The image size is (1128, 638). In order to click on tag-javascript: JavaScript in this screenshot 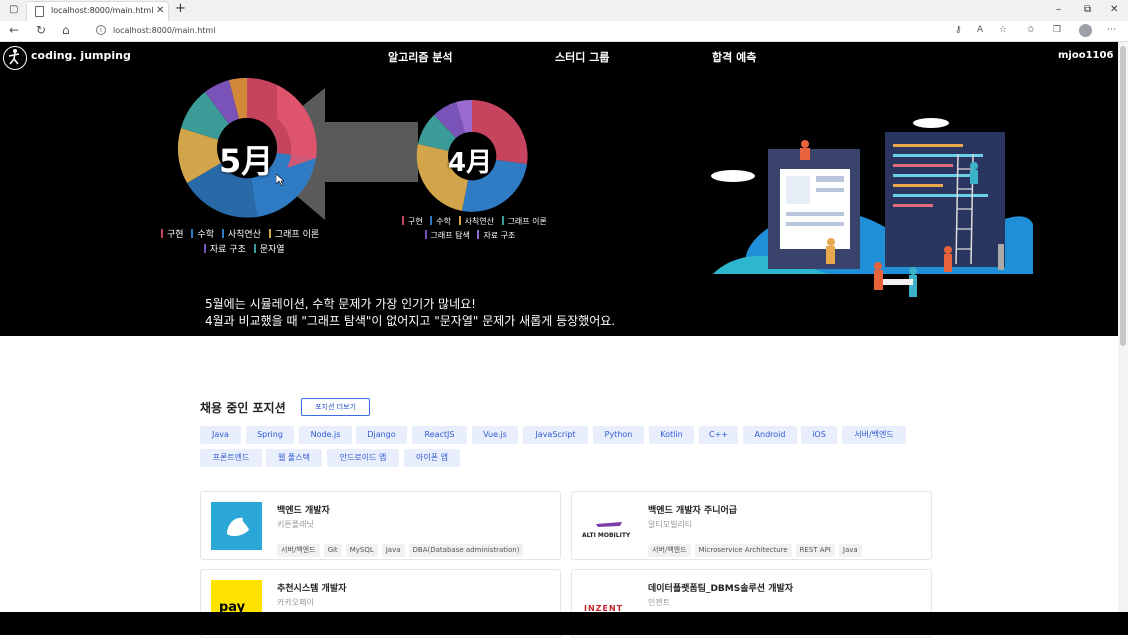, I will do `click(555, 435)`.